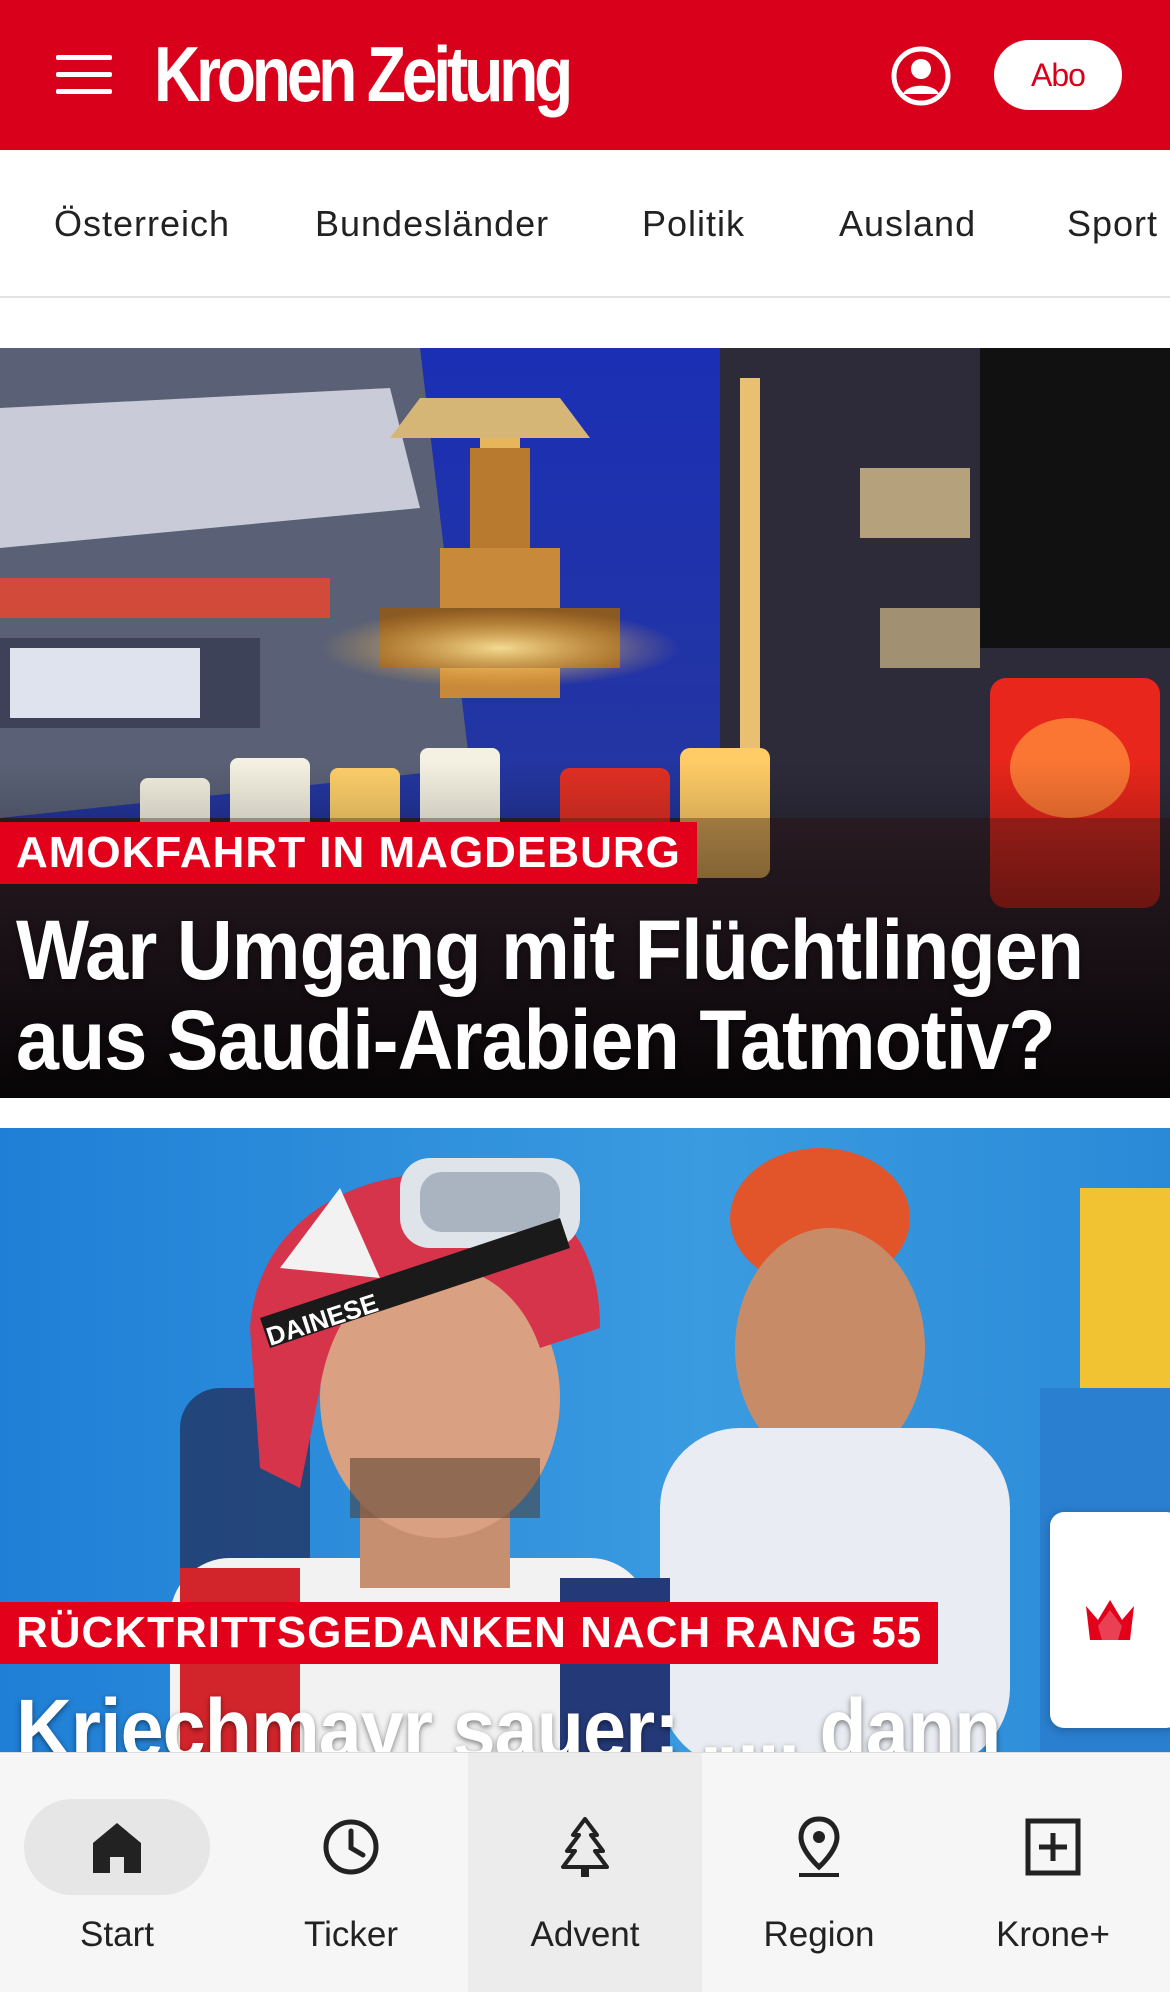 The height and width of the screenshot is (1992, 1170). I want to click on bottom-nav-label: Ticker, so click(351, 1934).